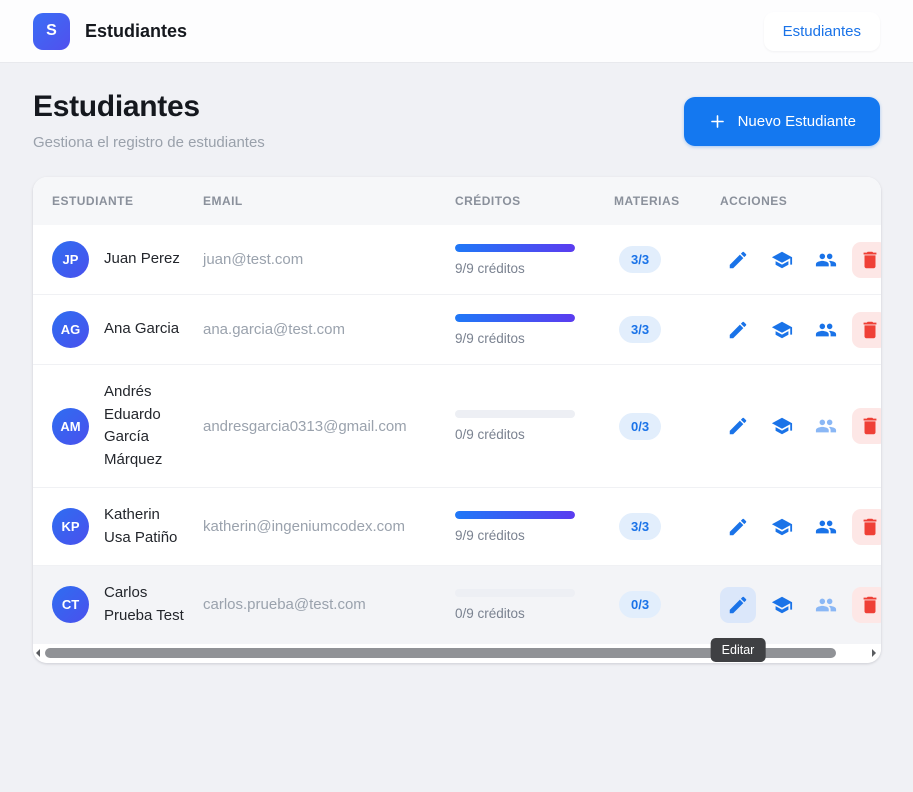  I want to click on student-cell: AM Andrés Eduardo García Márquez, so click(118, 426).